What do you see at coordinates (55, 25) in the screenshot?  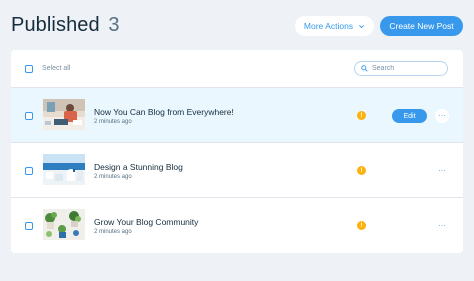 I see `page-title-text: Published` at bounding box center [55, 25].